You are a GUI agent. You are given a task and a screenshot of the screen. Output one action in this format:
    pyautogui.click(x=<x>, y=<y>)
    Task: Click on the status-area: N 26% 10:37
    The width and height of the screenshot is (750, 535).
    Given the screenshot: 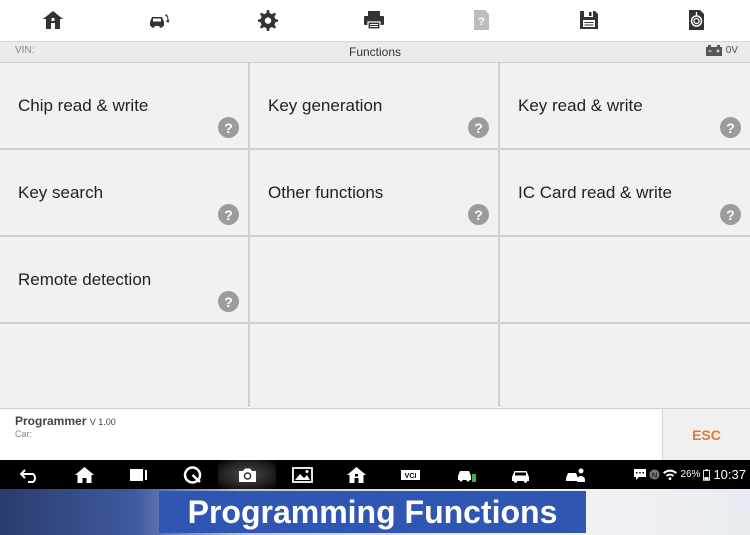 What is the action you would take?
    pyautogui.click(x=690, y=474)
    